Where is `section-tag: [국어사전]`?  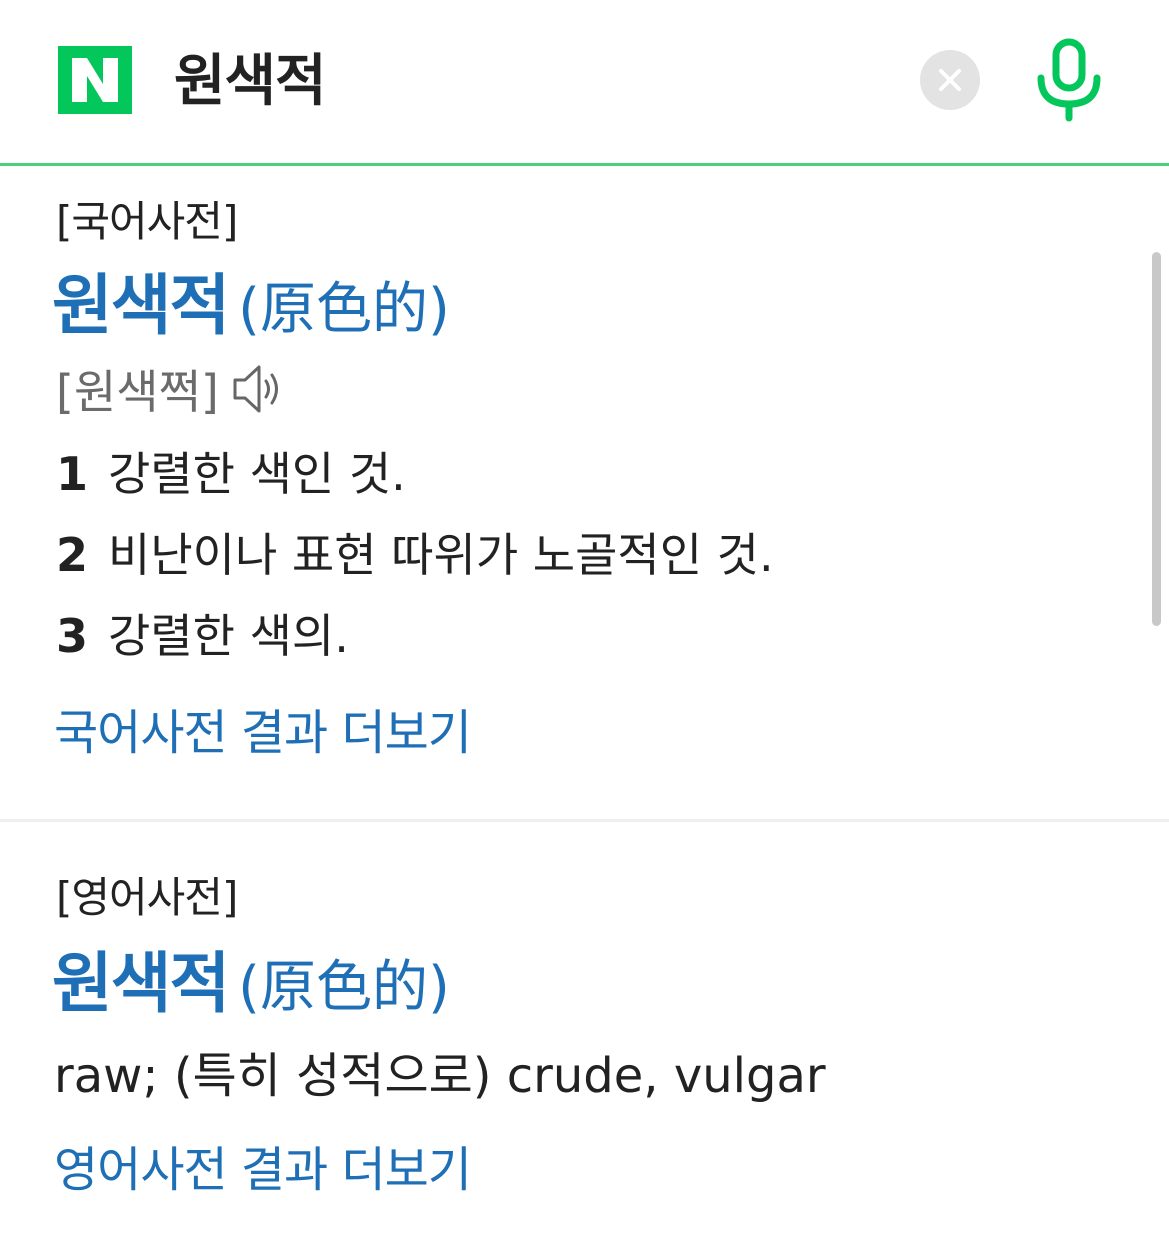 section-tag: [국어사전] is located at coordinates (147, 221).